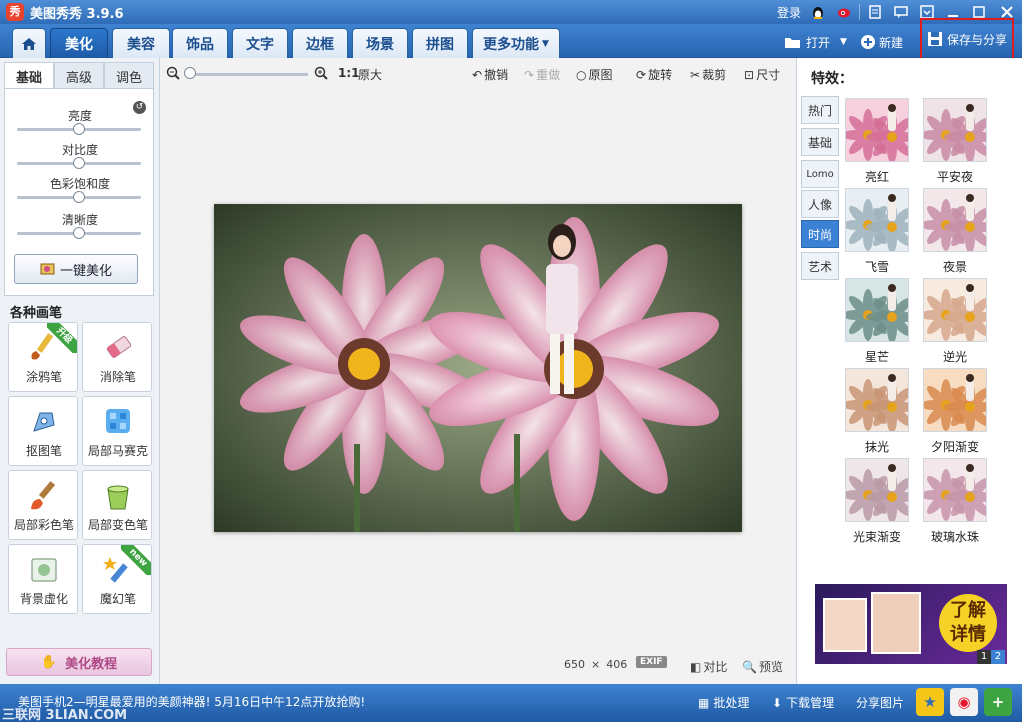 This screenshot has width=1022, height=722. Describe the element at coordinates (440, 43) in the screenshot. I see `tab-collage: 拼图` at that location.